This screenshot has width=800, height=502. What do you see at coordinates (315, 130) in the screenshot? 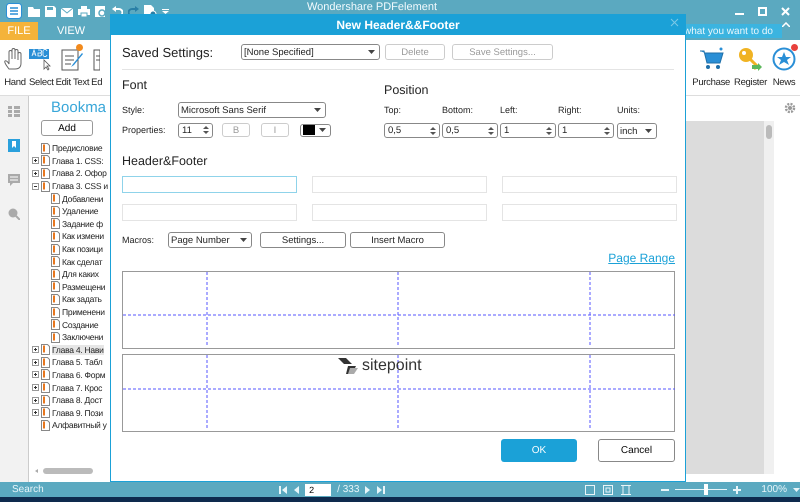
I see `color-picker` at bounding box center [315, 130].